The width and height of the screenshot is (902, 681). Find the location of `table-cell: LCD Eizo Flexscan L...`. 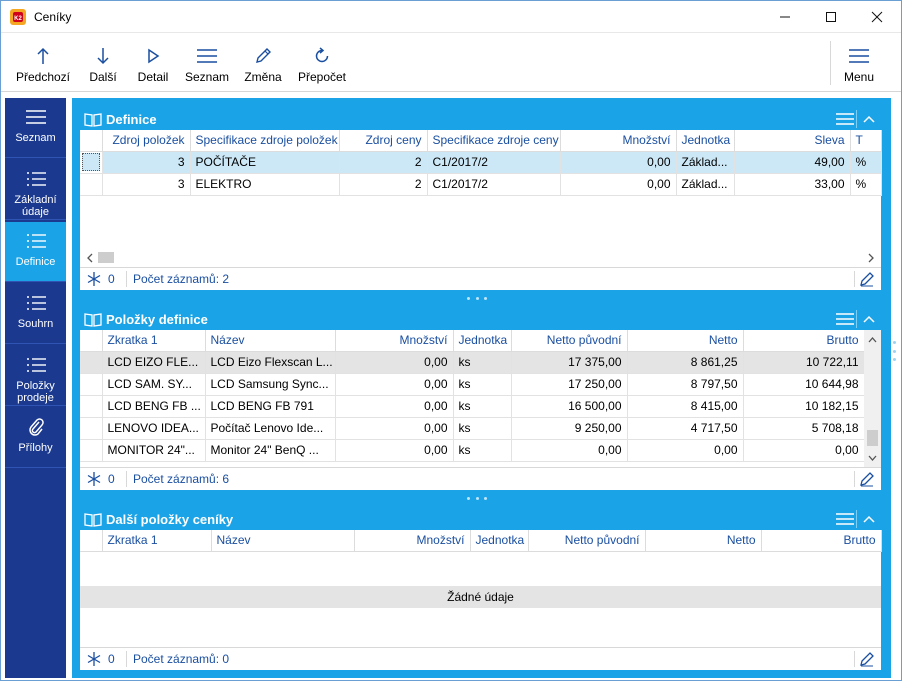

table-cell: LCD Eizo Flexscan L... is located at coordinates (270, 362).